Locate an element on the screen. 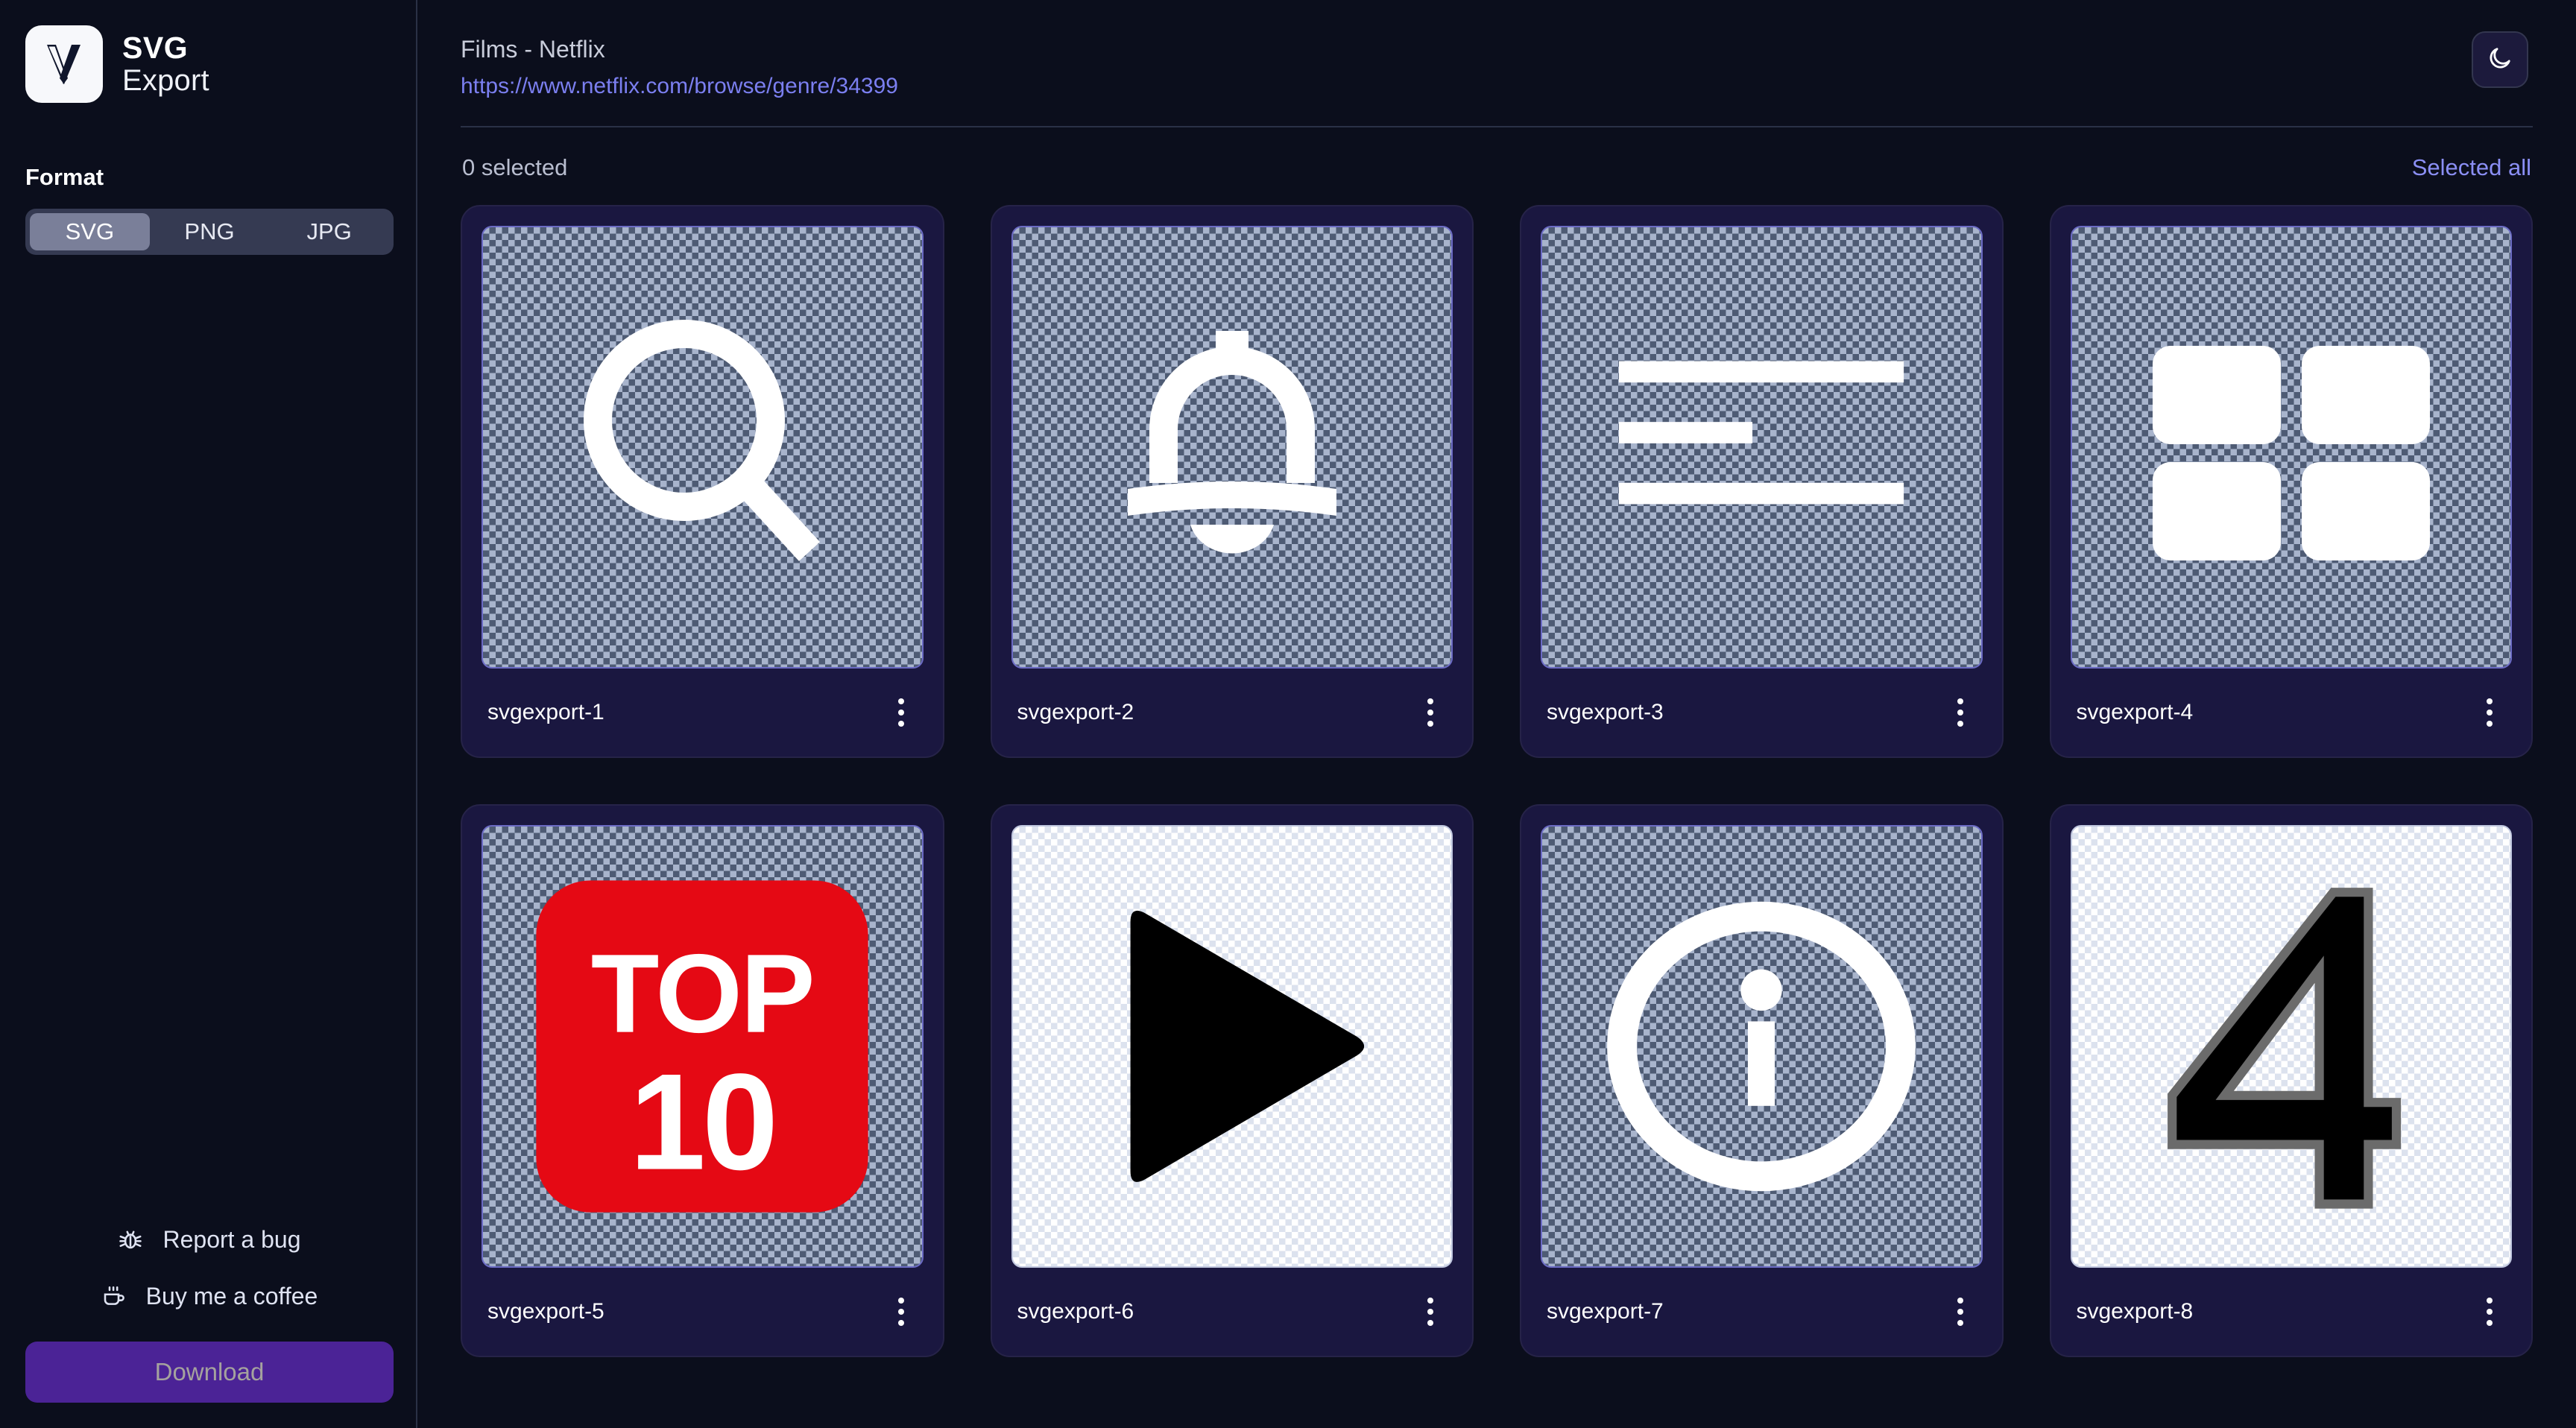 This screenshot has width=2576, height=1428. numeral-four-icon is located at coordinates (2291, 1046).